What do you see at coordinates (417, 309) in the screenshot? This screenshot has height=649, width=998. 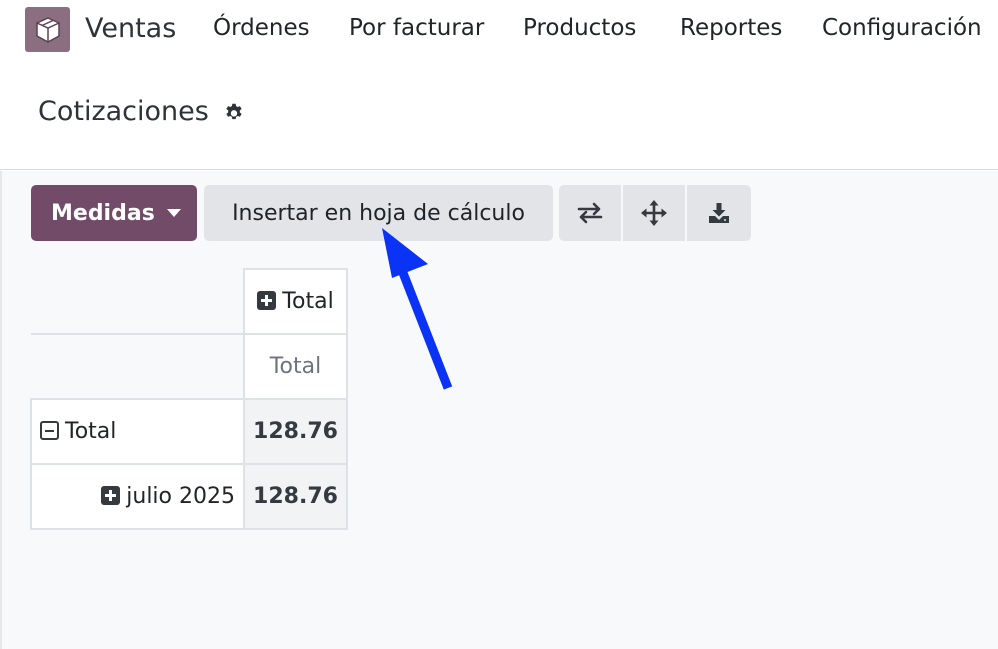 I see `annotation-arrow-icon` at bounding box center [417, 309].